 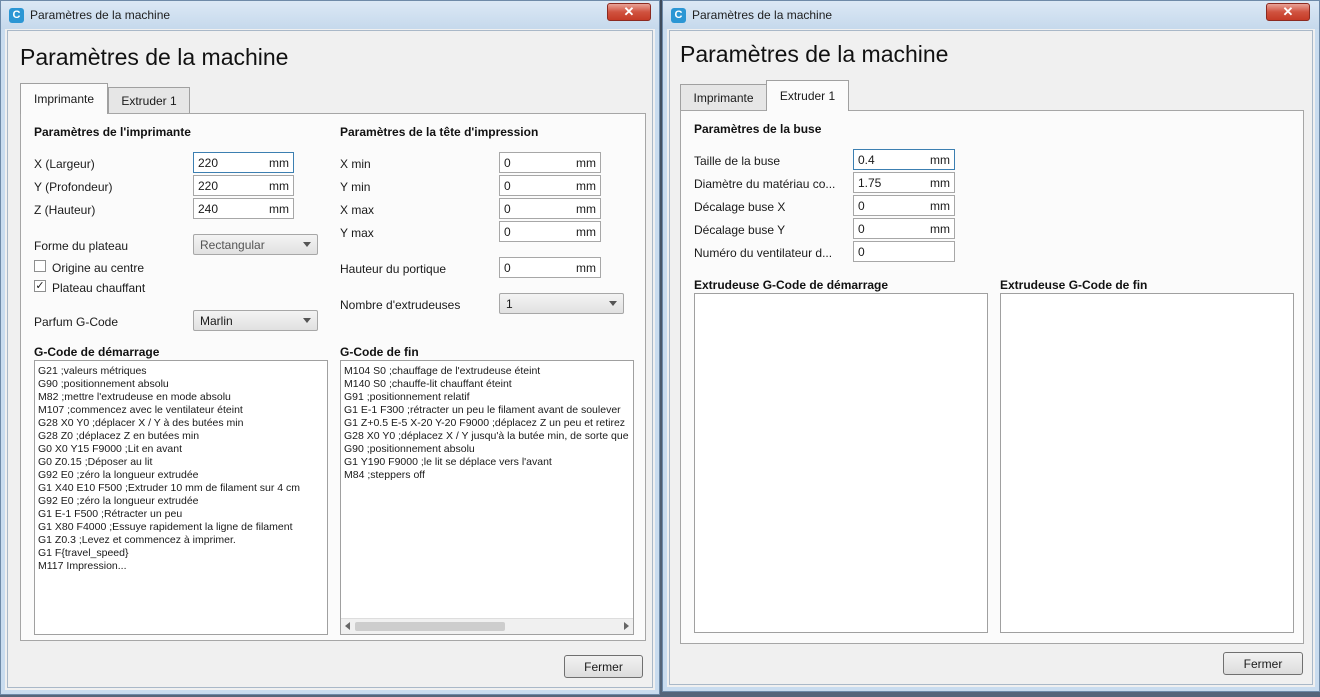 I want to click on horizontal-scrollbar, so click(x=487, y=626).